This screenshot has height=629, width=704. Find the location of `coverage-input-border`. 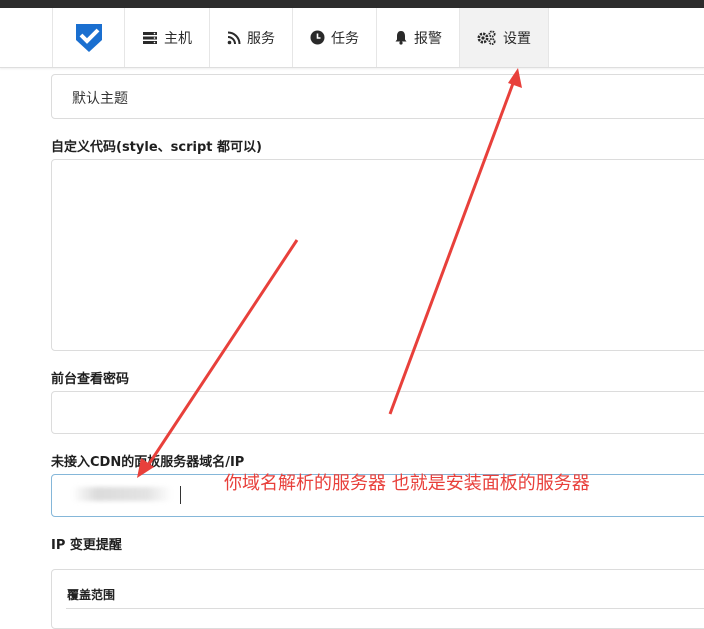

coverage-input-border is located at coordinates (385, 608).